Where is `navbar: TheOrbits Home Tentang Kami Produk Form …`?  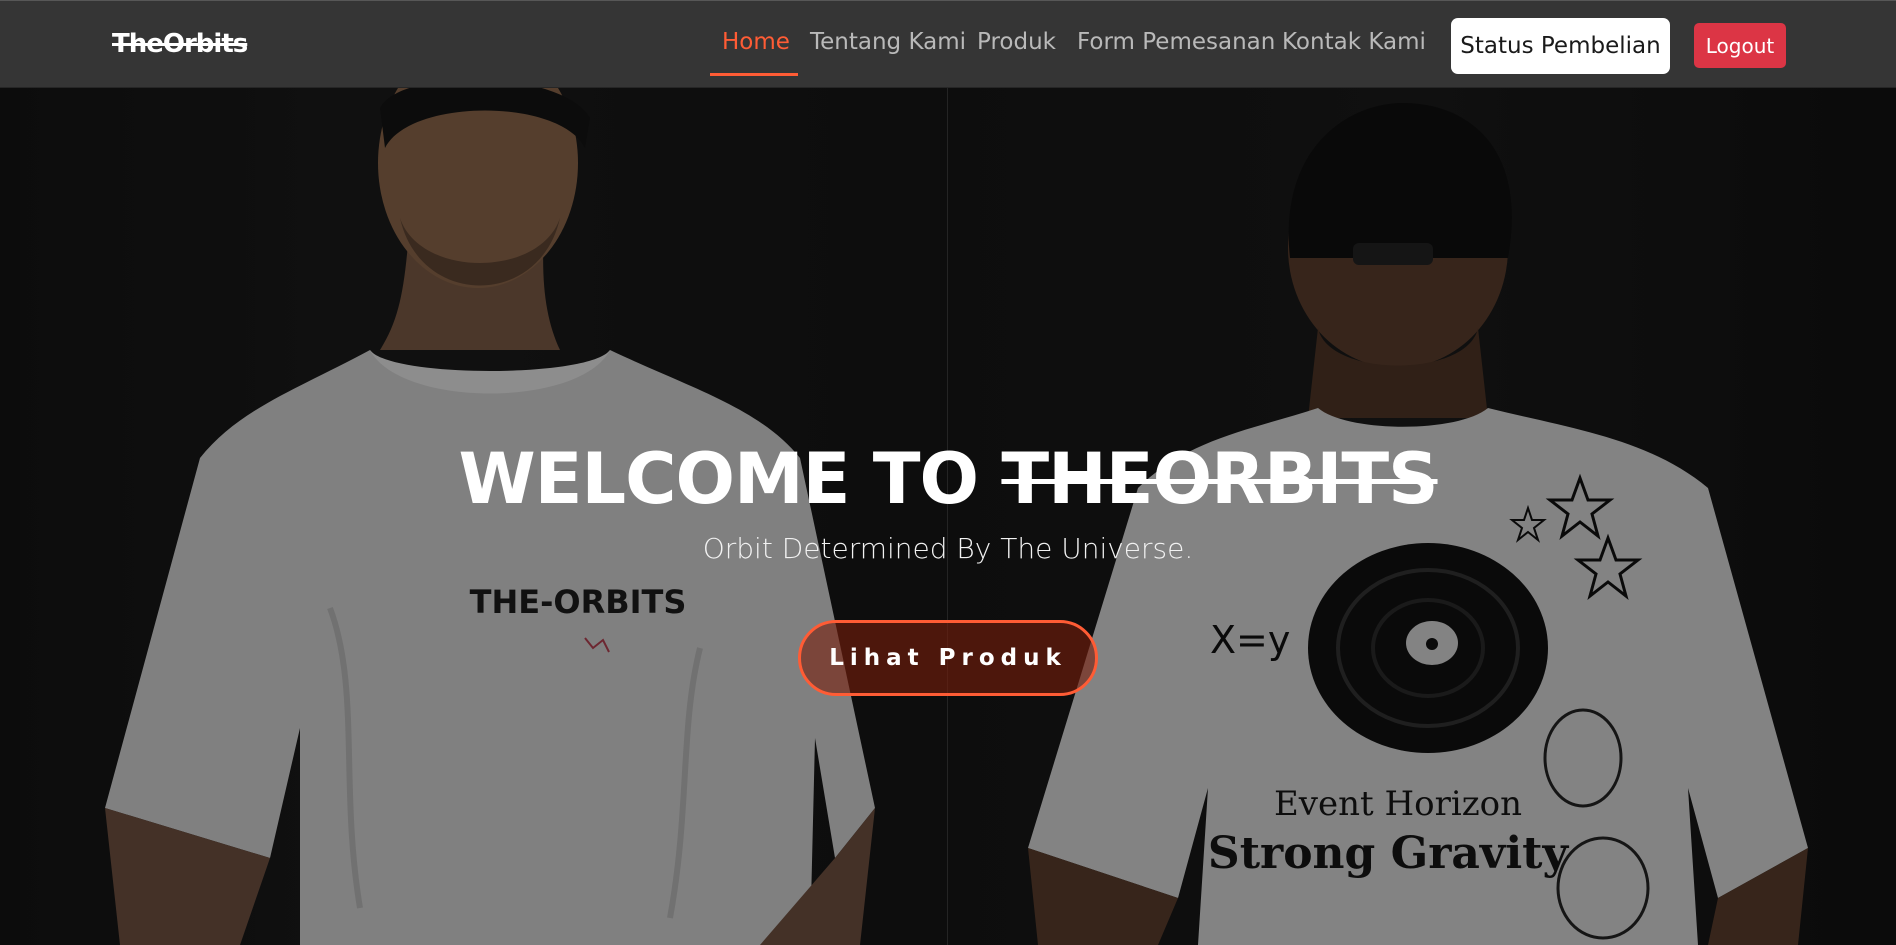 navbar: TheOrbits Home Tentang Kami Produk Form … is located at coordinates (948, 44).